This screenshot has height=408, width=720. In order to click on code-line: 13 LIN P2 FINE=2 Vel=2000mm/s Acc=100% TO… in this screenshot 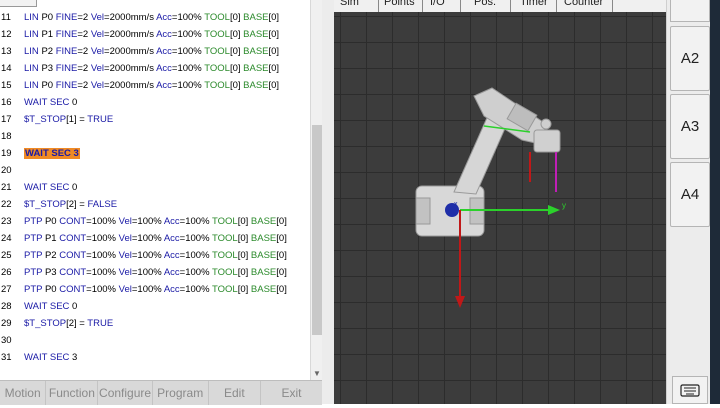, I will do `click(155, 51)`.